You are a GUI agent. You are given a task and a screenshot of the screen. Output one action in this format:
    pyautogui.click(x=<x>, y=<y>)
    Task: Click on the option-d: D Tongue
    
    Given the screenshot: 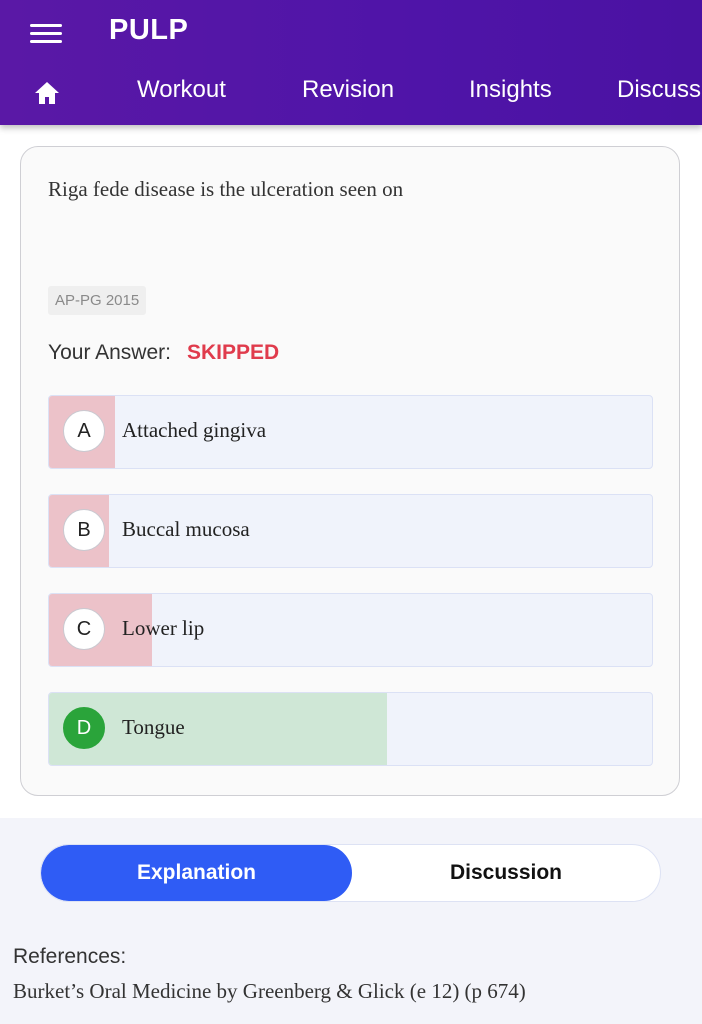 What is the action you would take?
    pyautogui.click(x=350, y=729)
    